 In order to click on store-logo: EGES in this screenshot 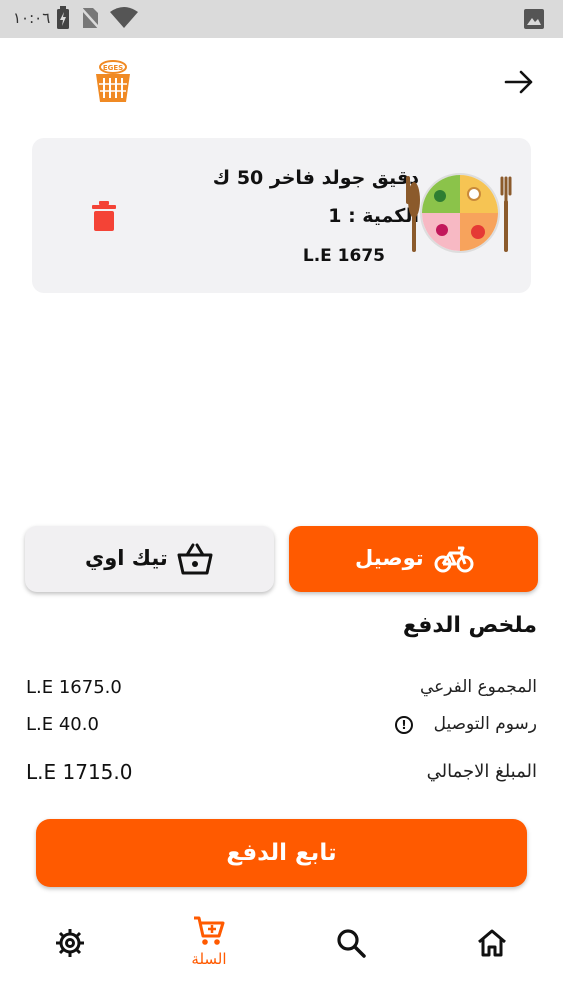, I will do `click(113, 81)`.